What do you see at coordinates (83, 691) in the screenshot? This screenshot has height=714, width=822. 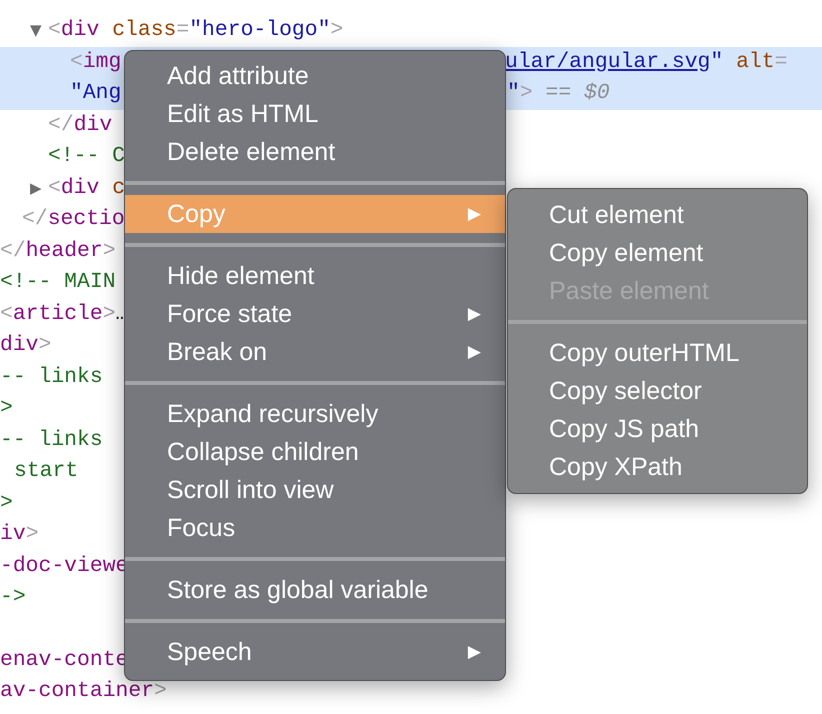 I see `code-text: av-container>` at bounding box center [83, 691].